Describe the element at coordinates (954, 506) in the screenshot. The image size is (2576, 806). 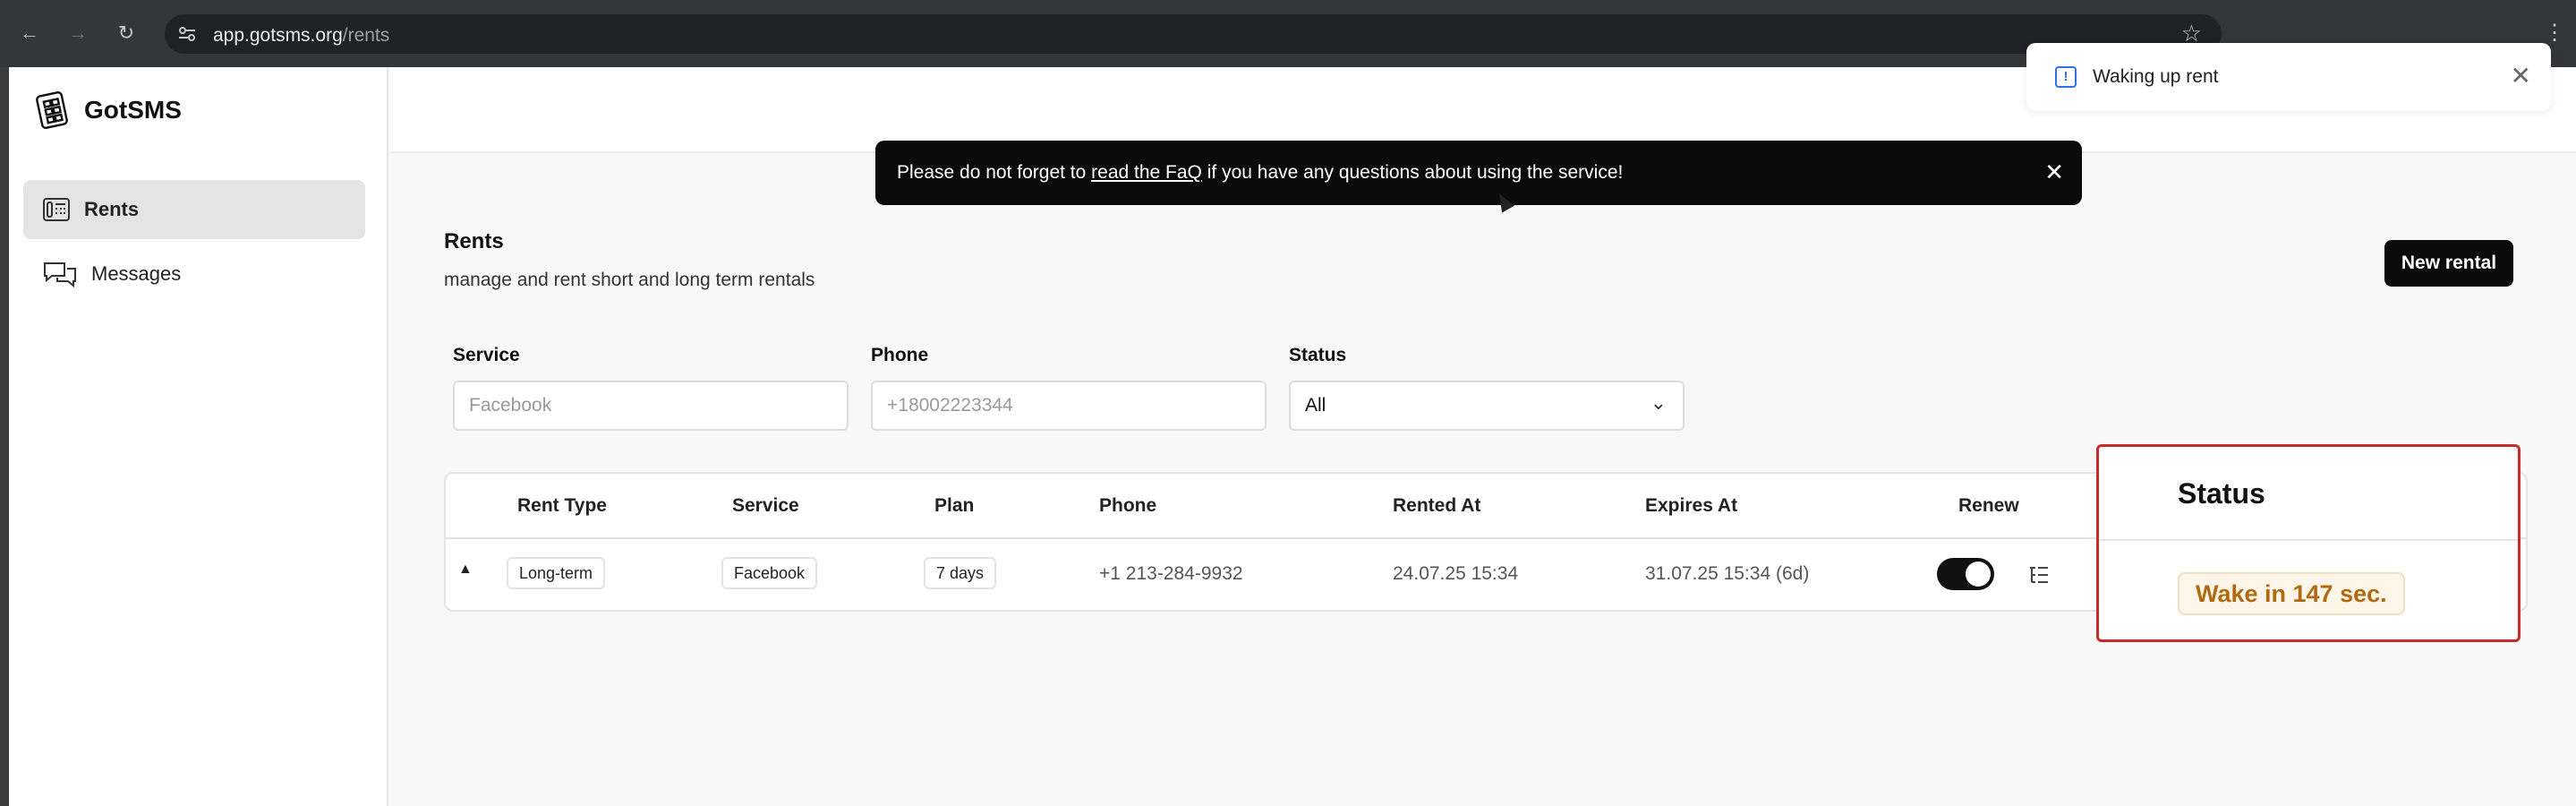
I see `column-plan: Plan` at that location.